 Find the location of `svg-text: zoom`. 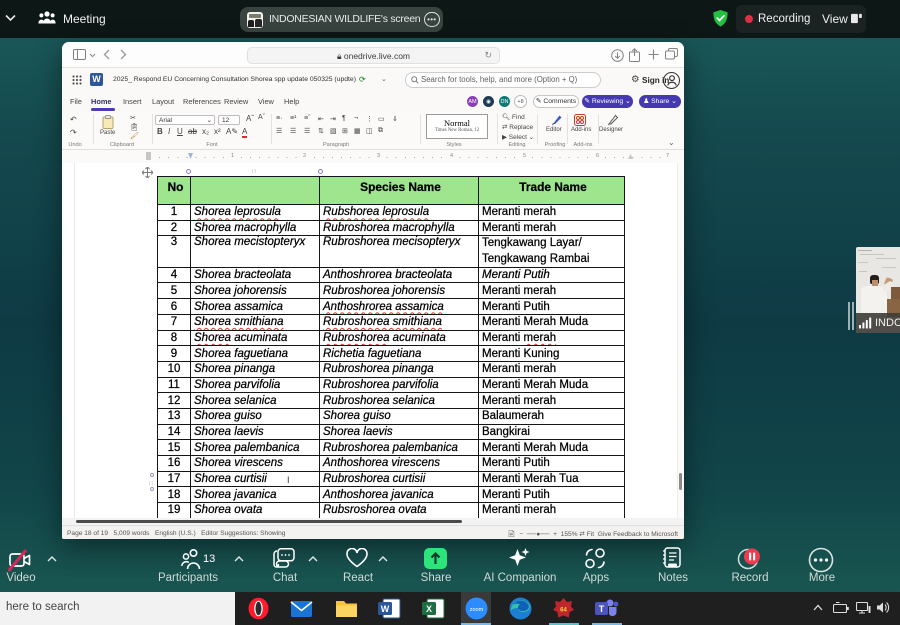

svg-text: zoom is located at coordinates (477, 610).